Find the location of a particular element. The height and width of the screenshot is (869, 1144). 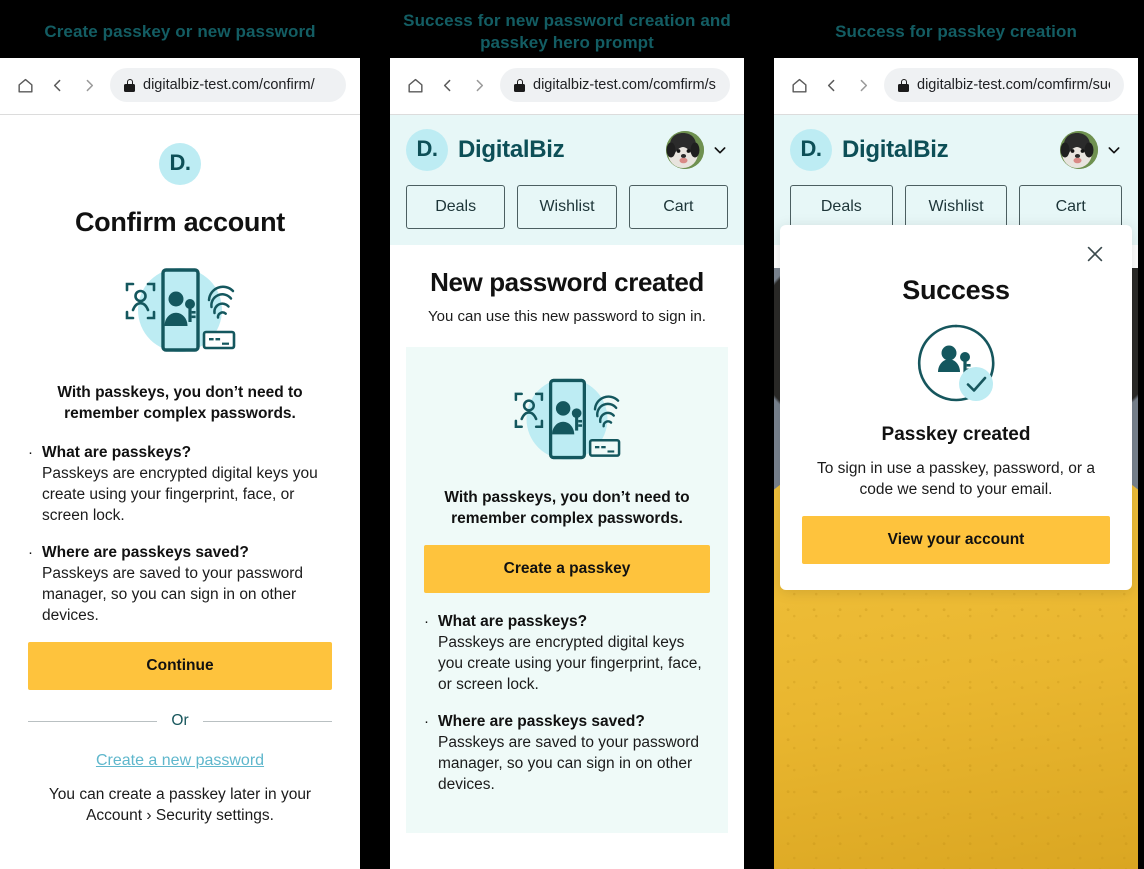

or-label: Or is located at coordinates (180, 720).